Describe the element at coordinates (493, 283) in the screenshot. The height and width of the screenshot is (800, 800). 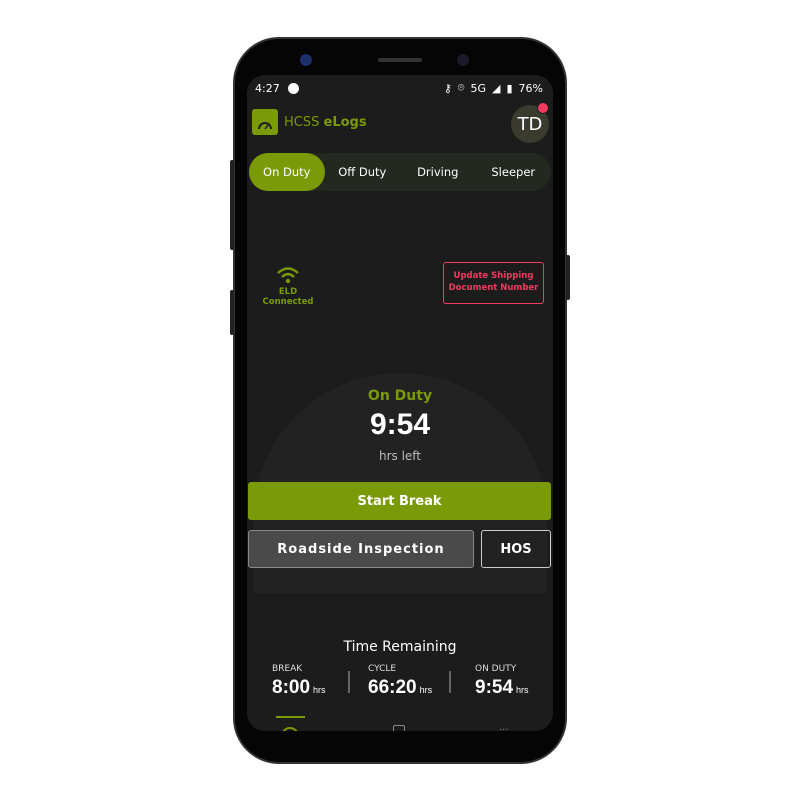
I see `update-shipping-button: Update Shipping Document Number` at that location.